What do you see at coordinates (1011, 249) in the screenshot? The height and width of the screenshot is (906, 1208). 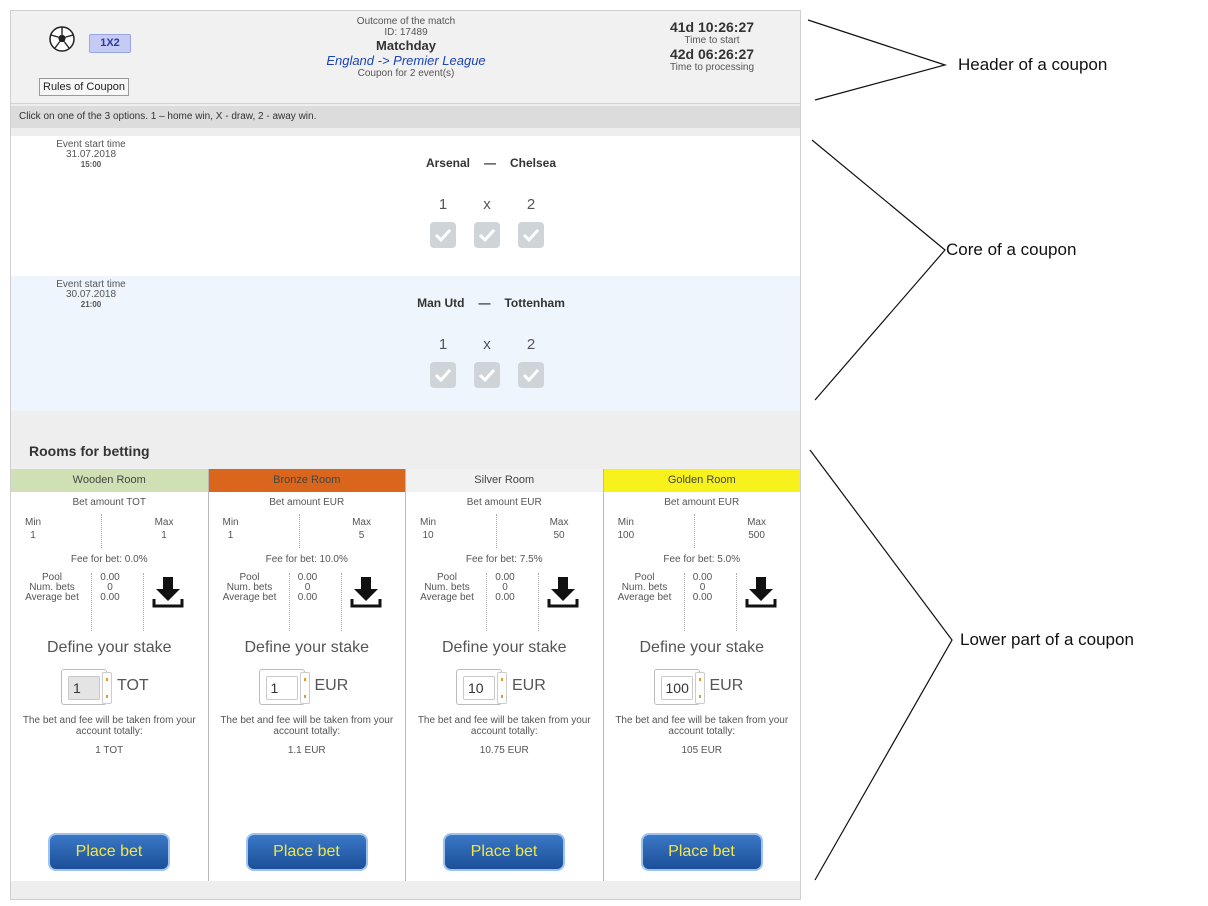 I see `annotation-core: Core of a coupon` at bounding box center [1011, 249].